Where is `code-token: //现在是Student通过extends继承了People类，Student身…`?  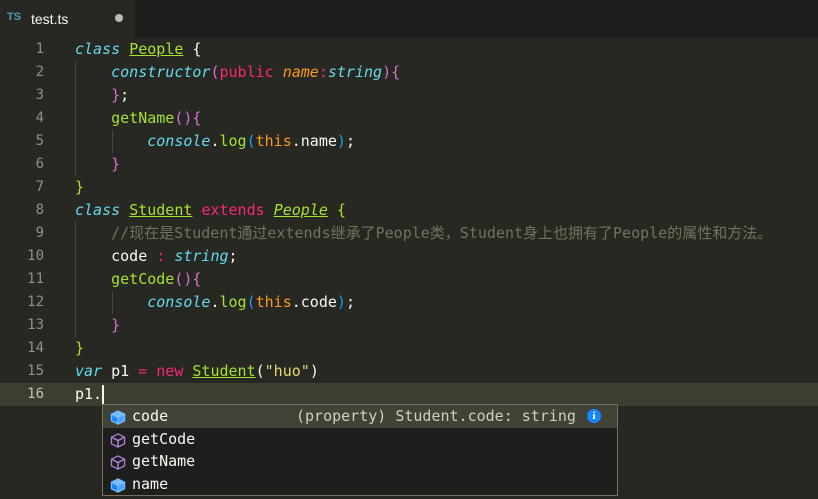
code-token: //现在是Student通过extends继承了People类，Student身… is located at coordinates (442, 233).